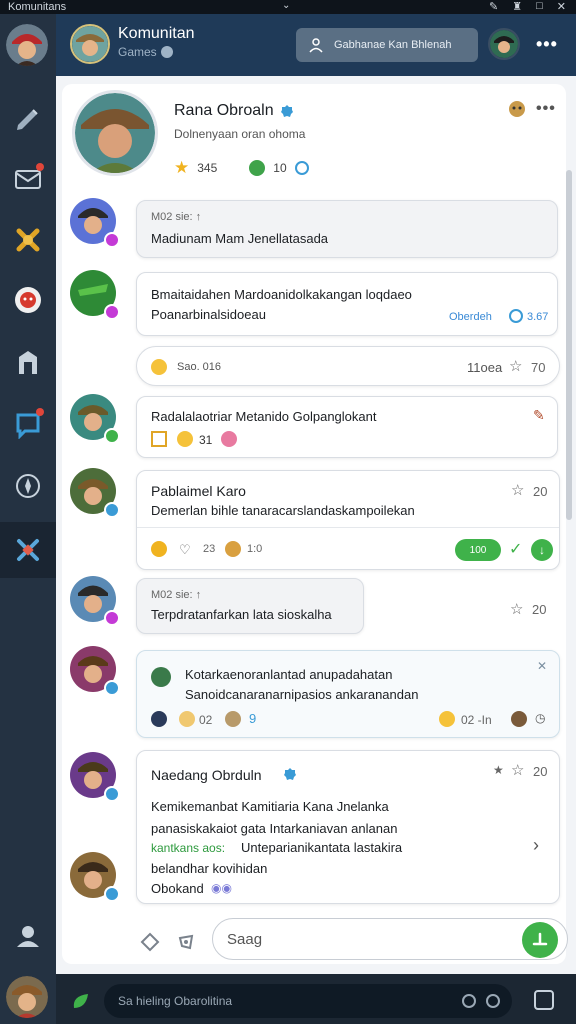  Describe the element at coordinates (289, 674) in the screenshot. I see `message-text: Kotarkaenoranlantad anupadahatan` at that location.